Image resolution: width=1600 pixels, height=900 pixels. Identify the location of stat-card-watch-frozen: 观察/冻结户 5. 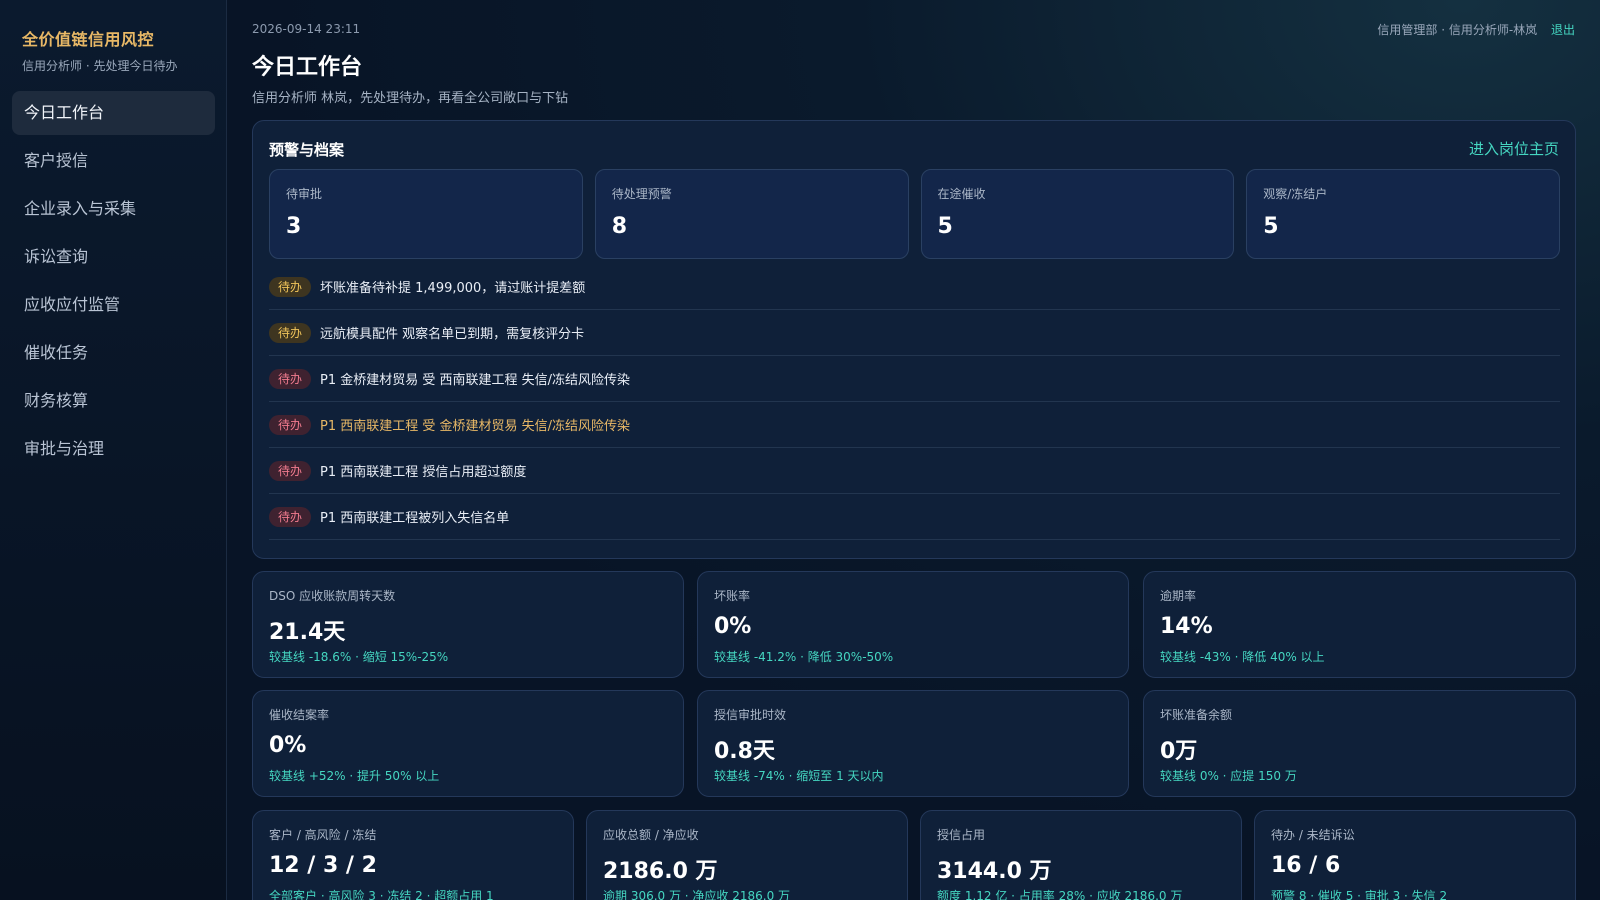
(1403, 214).